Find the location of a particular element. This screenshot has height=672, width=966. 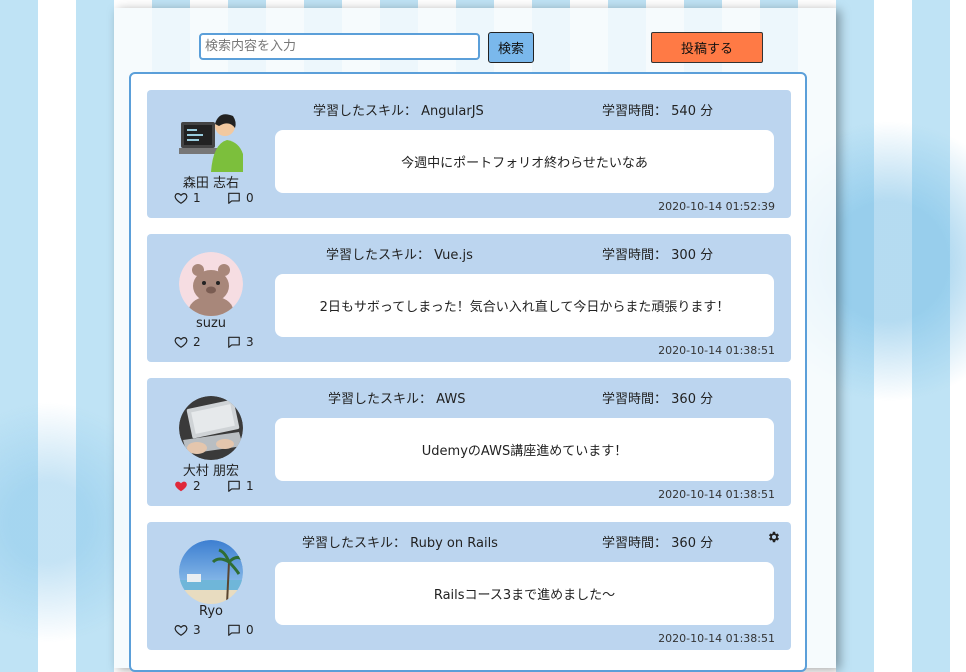

username: suzu is located at coordinates (211, 323).